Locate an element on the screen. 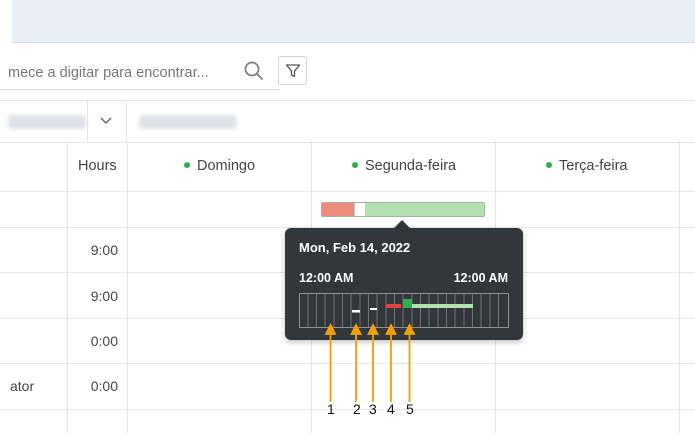  tooltip-end-time: 12:00 AM is located at coordinates (480, 278).